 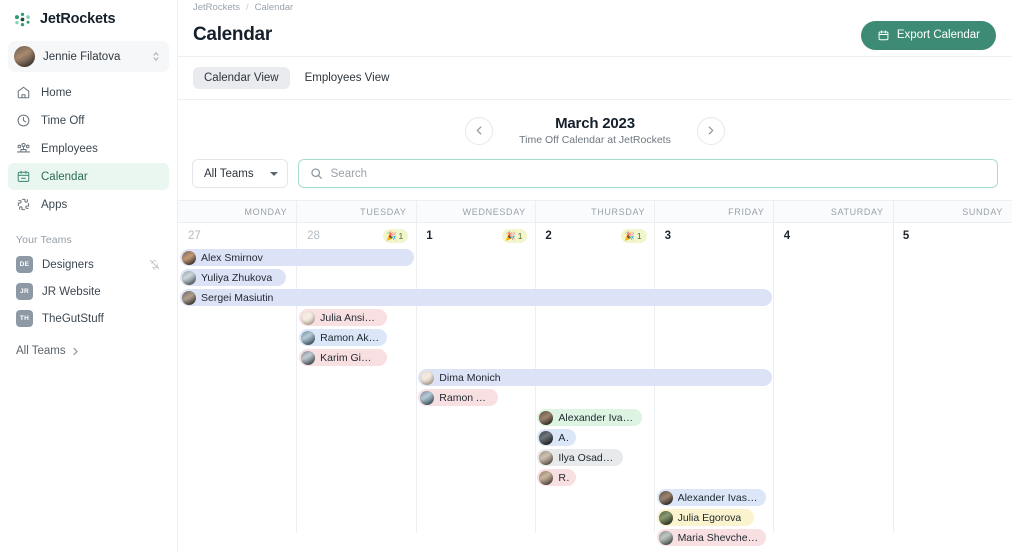 I want to click on clock-icon, so click(x=23, y=120).